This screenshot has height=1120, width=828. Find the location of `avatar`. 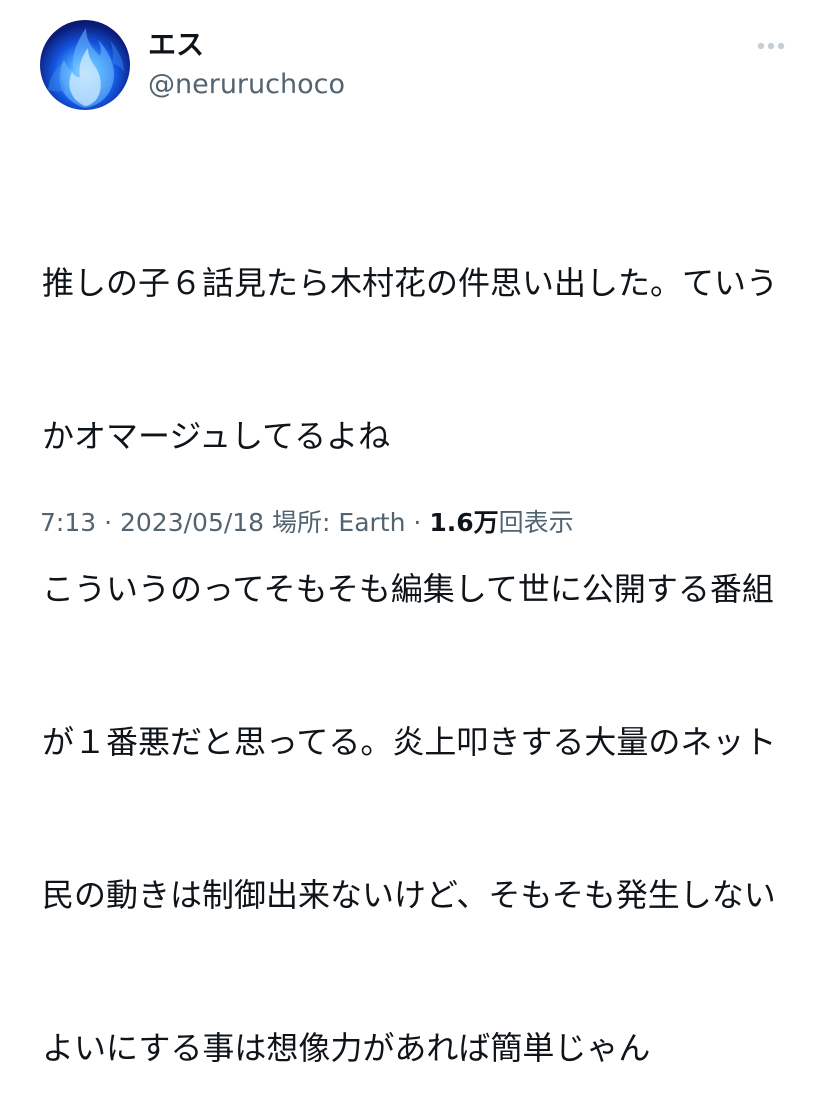

avatar is located at coordinates (85, 65).